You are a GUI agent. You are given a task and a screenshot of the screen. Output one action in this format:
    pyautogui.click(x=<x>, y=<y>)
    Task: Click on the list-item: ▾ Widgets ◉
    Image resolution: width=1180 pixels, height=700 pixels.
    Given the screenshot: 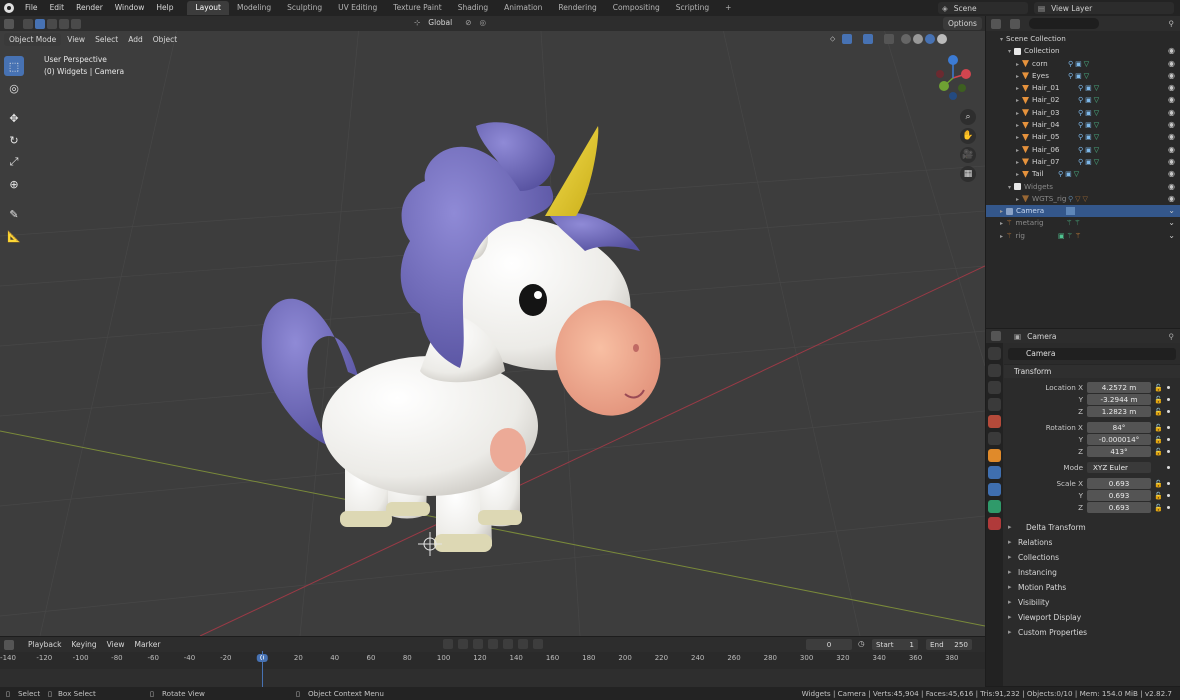 What is the action you would take?
    pyautogui.click(x=1083, y=187)
    